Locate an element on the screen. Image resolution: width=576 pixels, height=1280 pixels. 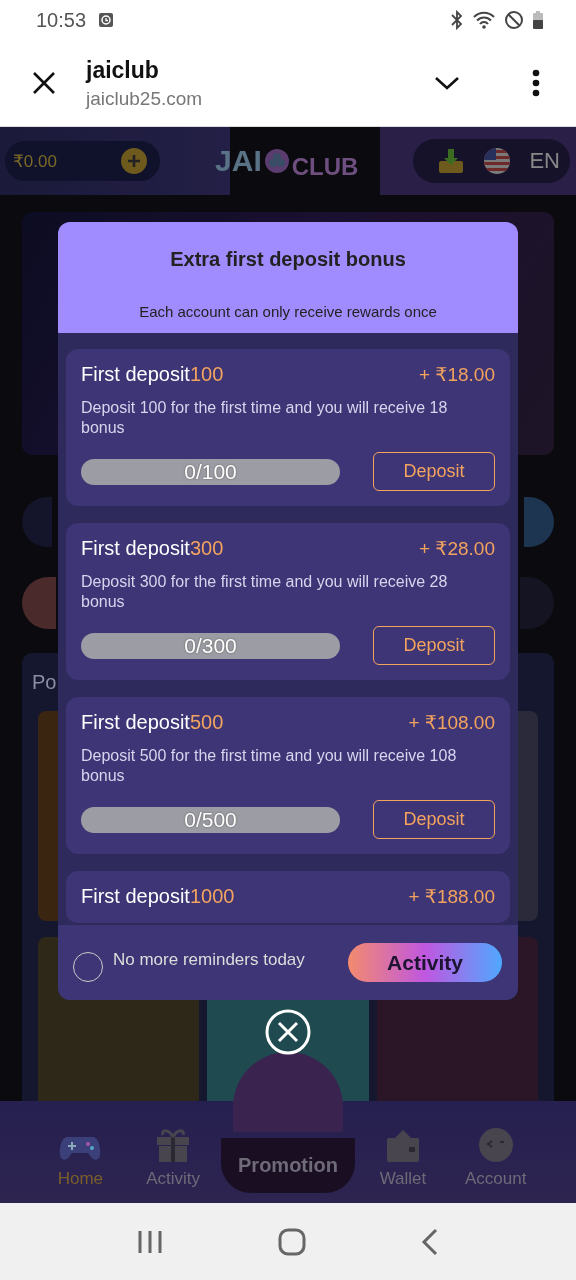
wallet-icon is located at coordinates (402, 1146).